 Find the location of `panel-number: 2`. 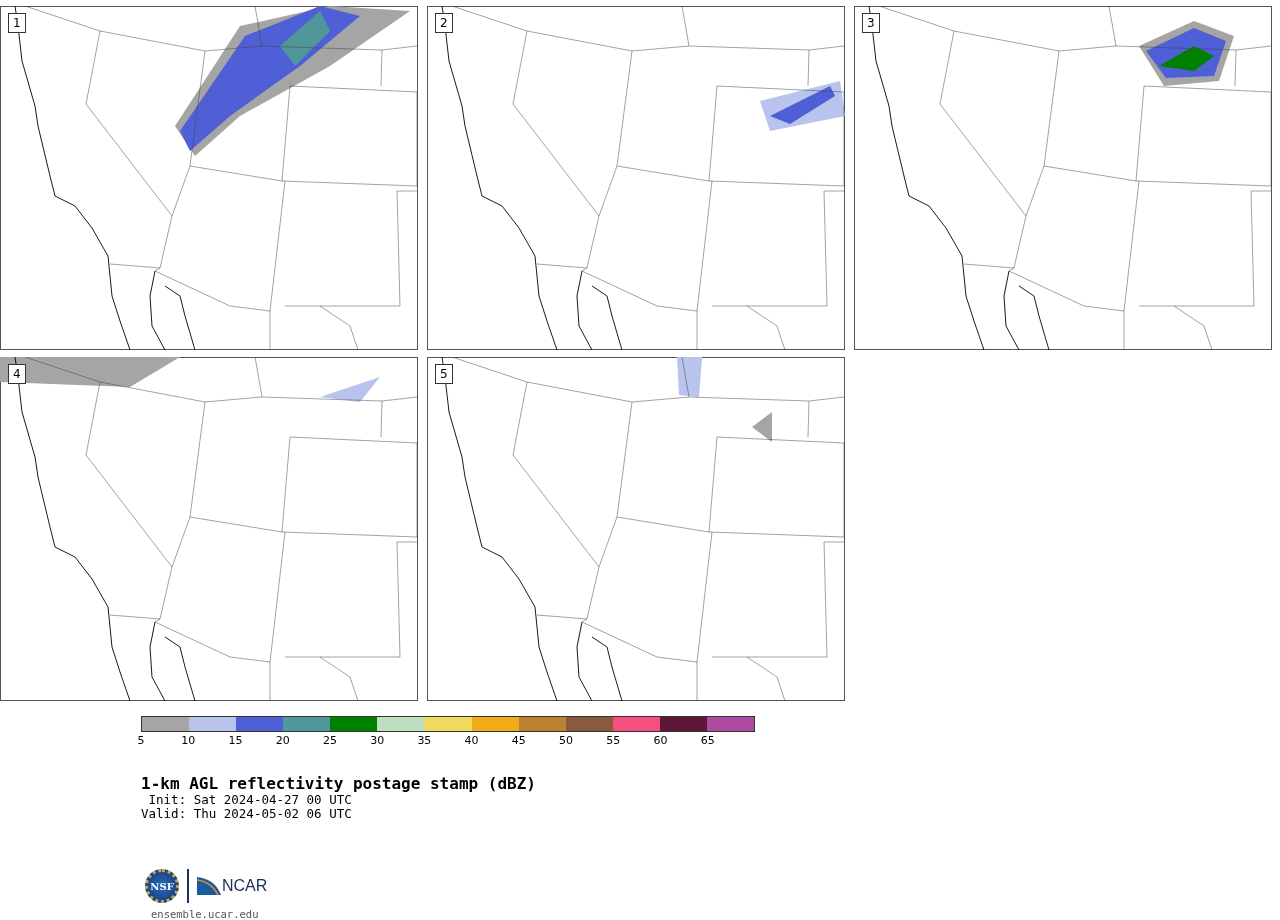

panel-number: 2 is located at coordinates (444, 23).